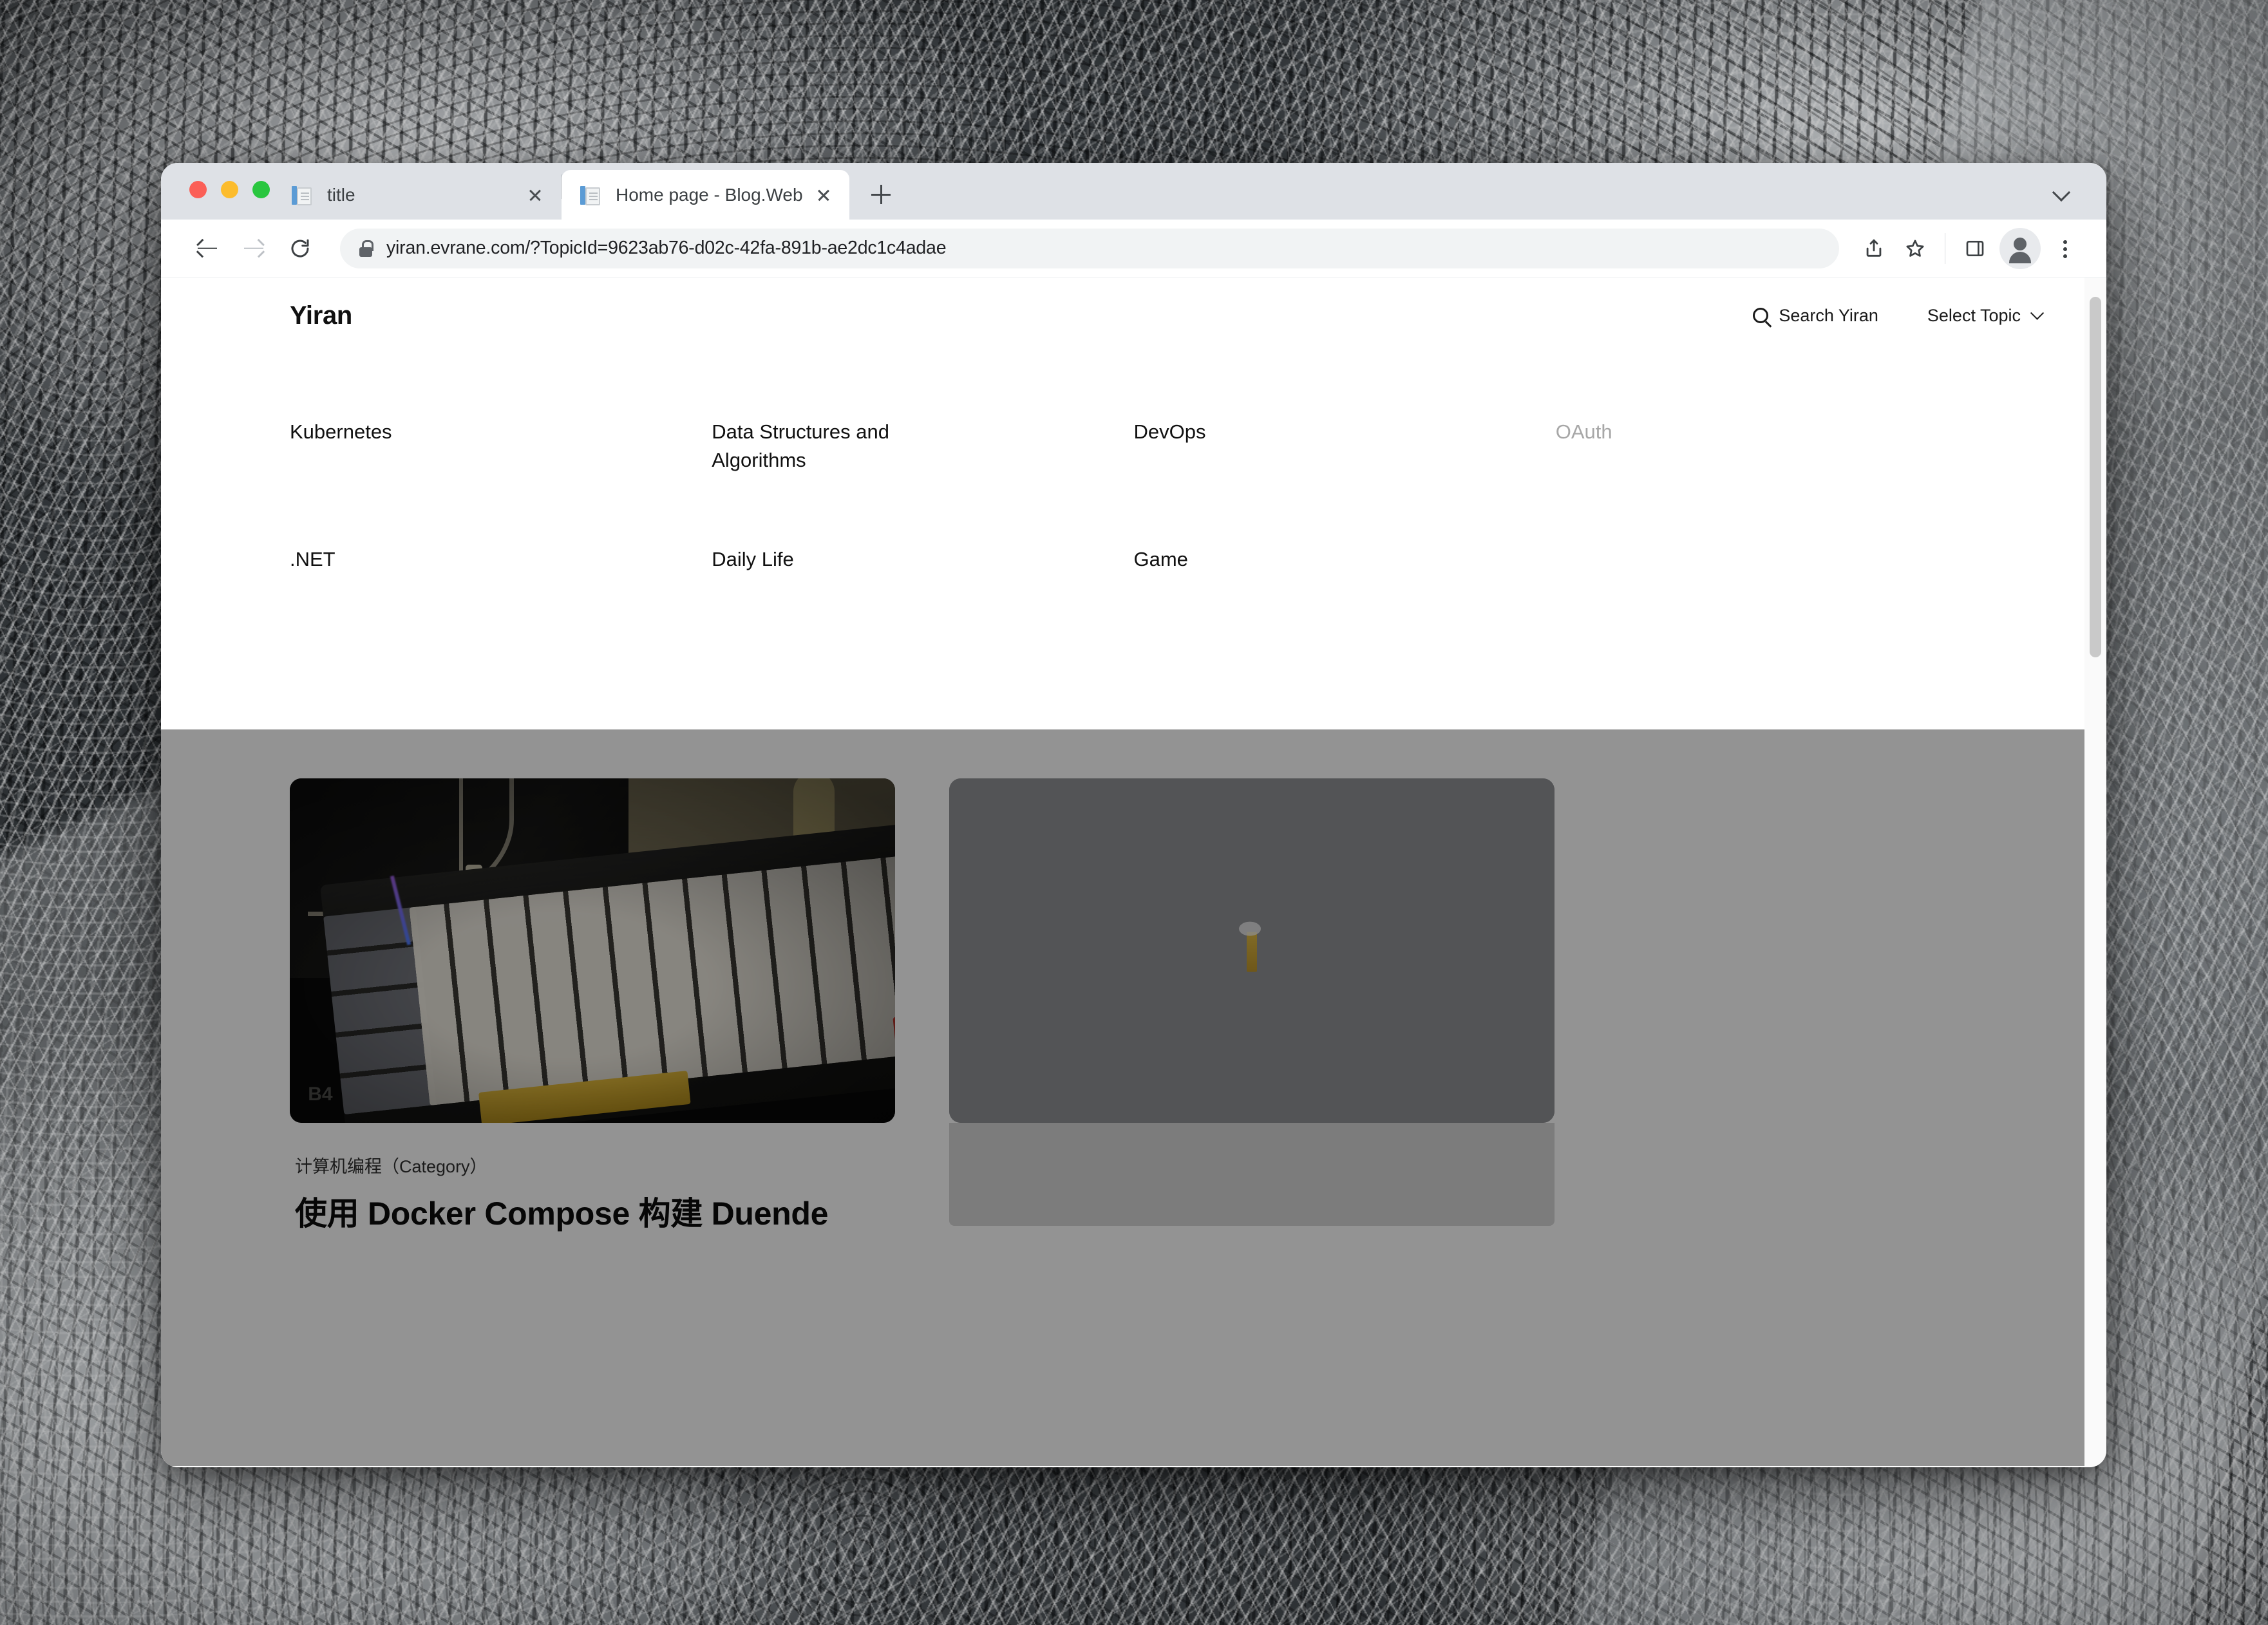  Describe the element at coordinates (1133, 315) in the screenshot. I see `site-header: Yiran Search Yiran Select Topic` at that location.